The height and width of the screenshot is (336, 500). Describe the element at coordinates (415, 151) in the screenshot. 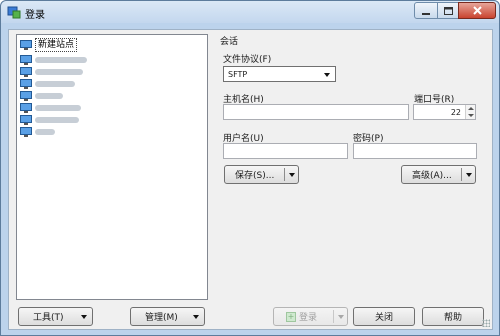

I see `password-input` at that location.